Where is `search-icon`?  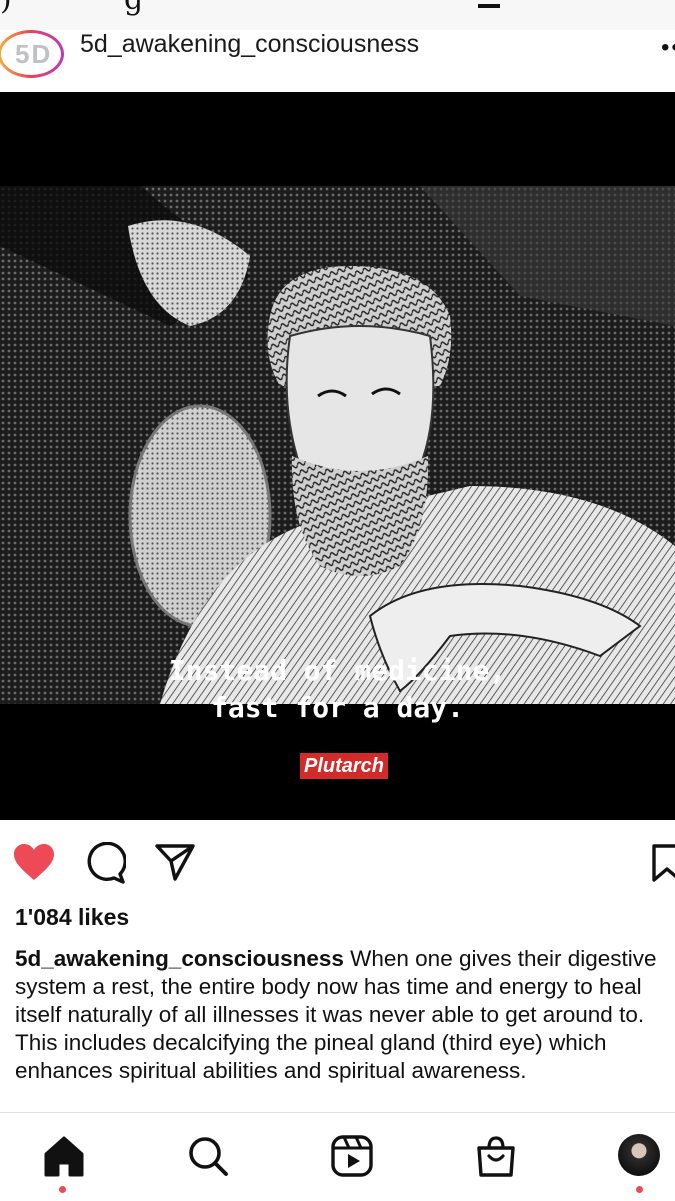 search-icon is located at coordinates (208, 1156).